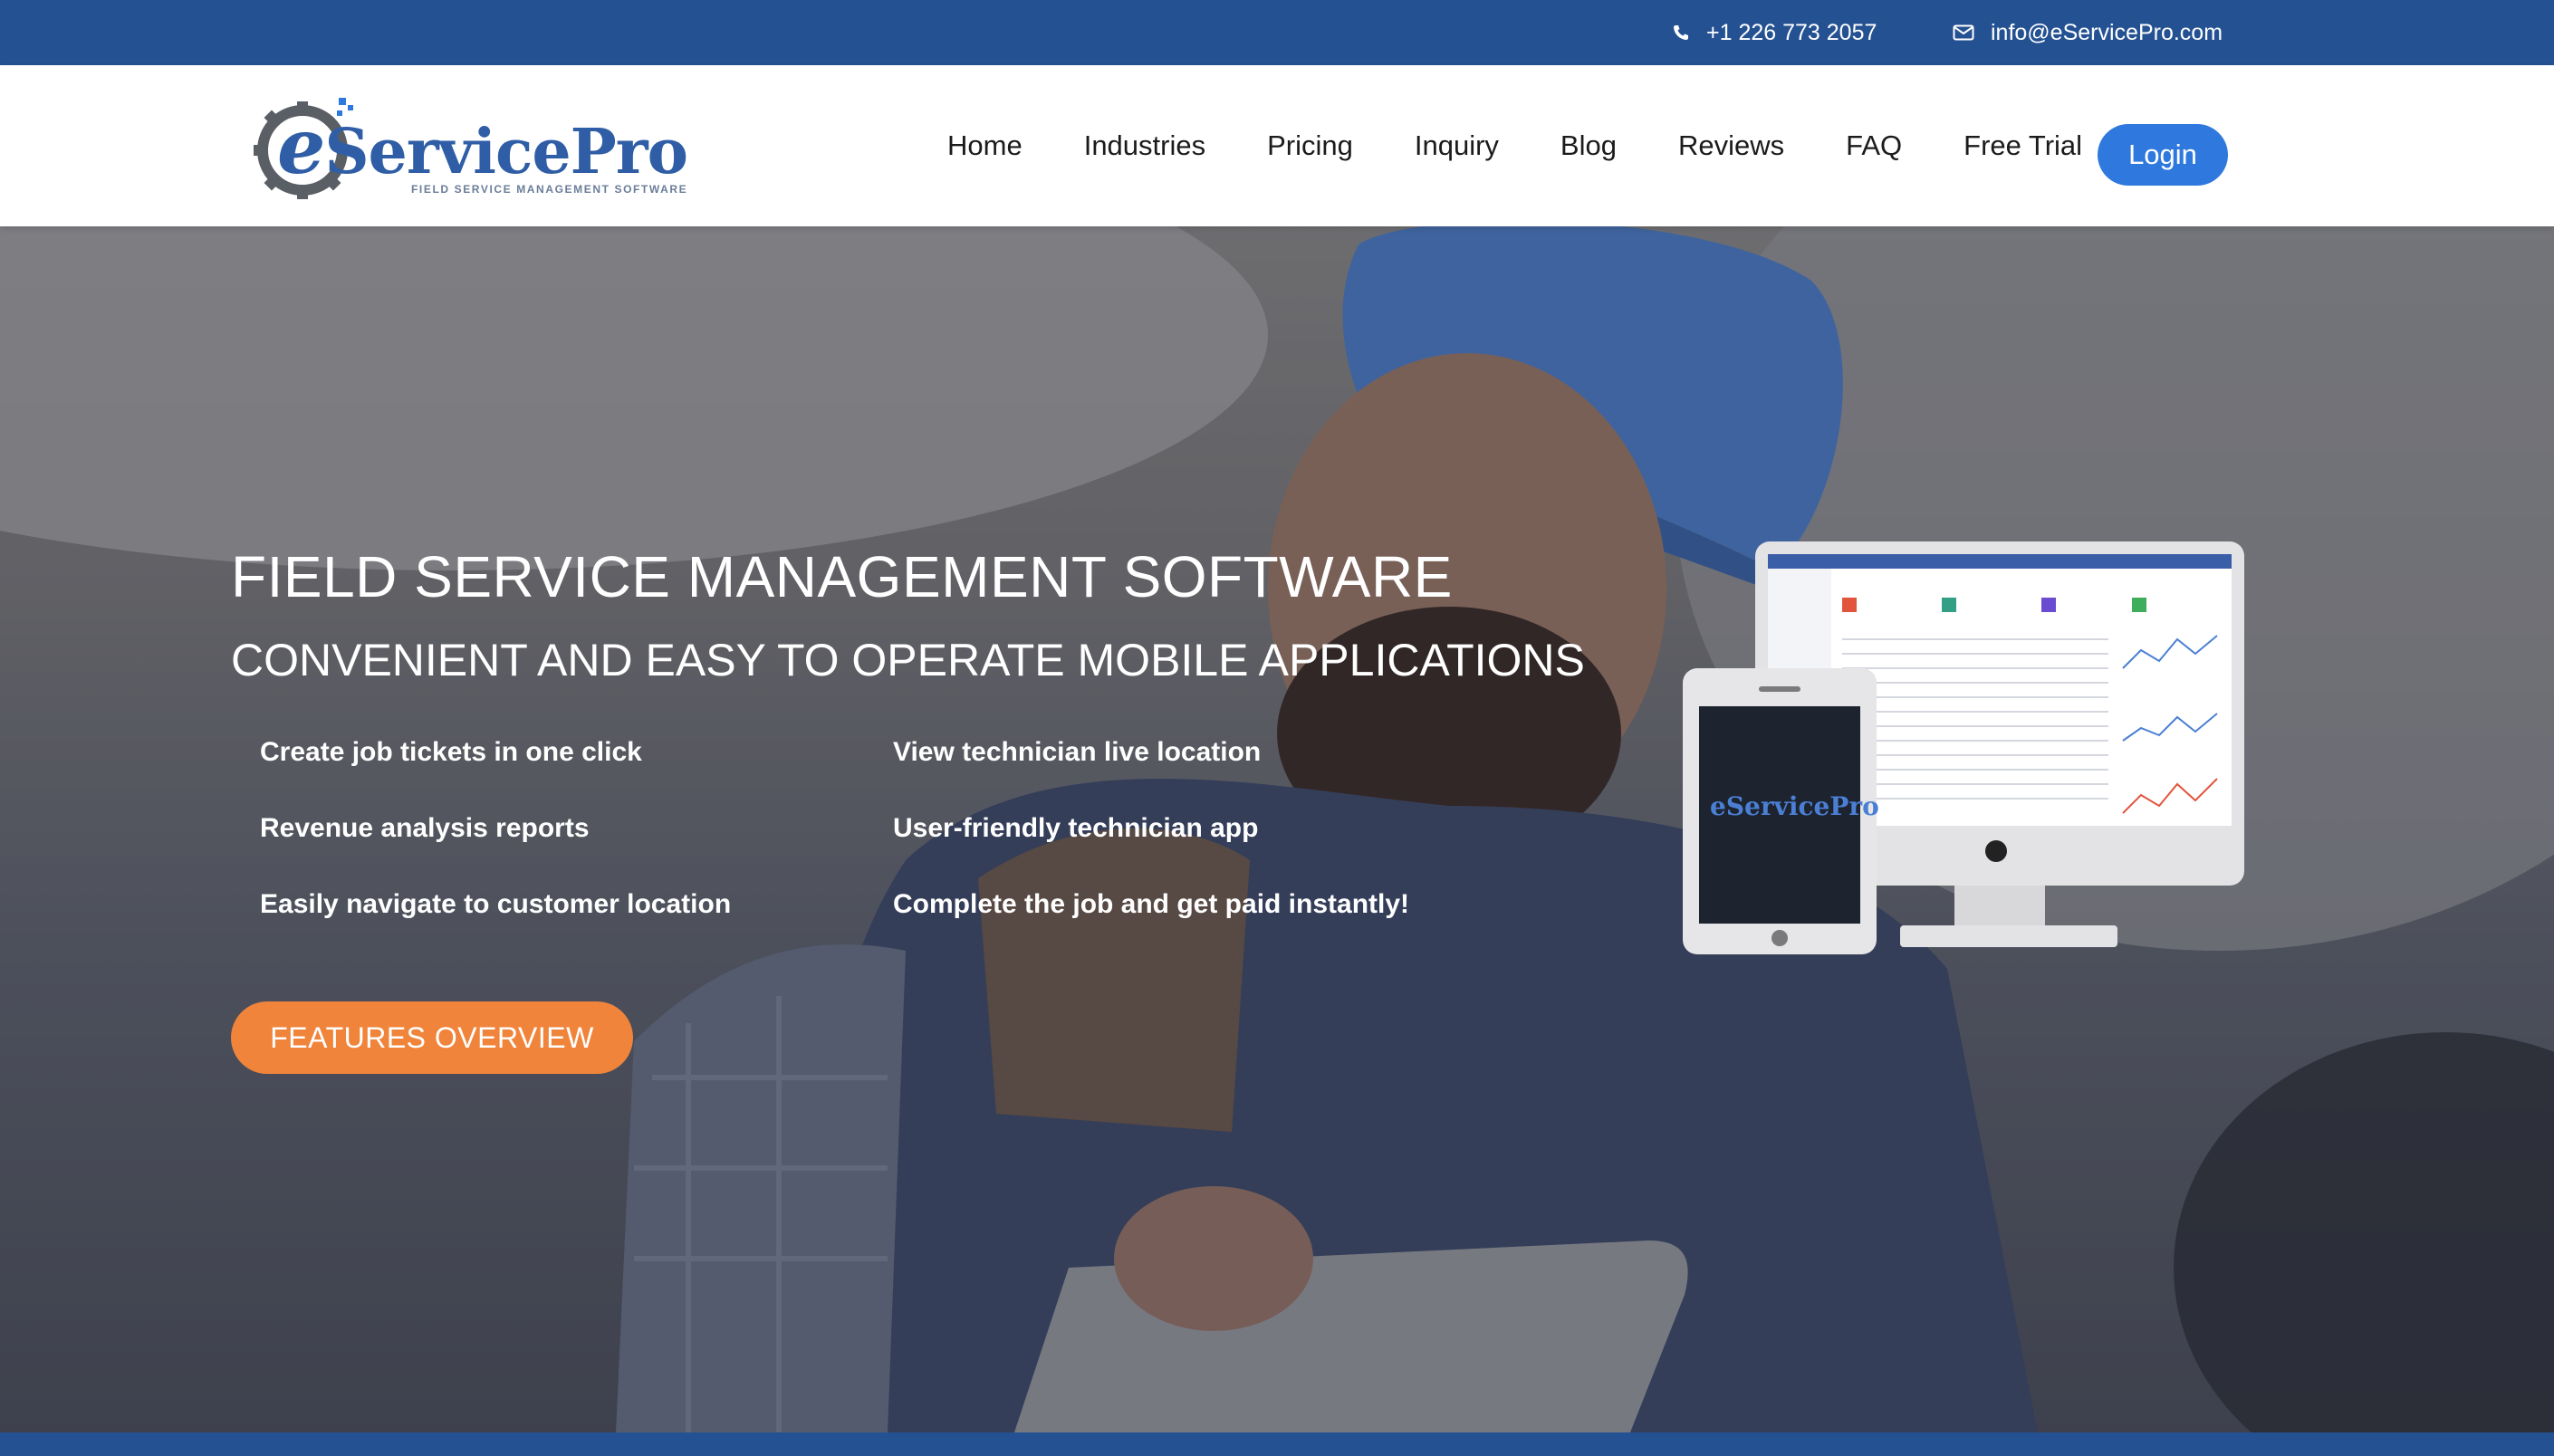  I want to click on phone-icon, so click(1681, 33).